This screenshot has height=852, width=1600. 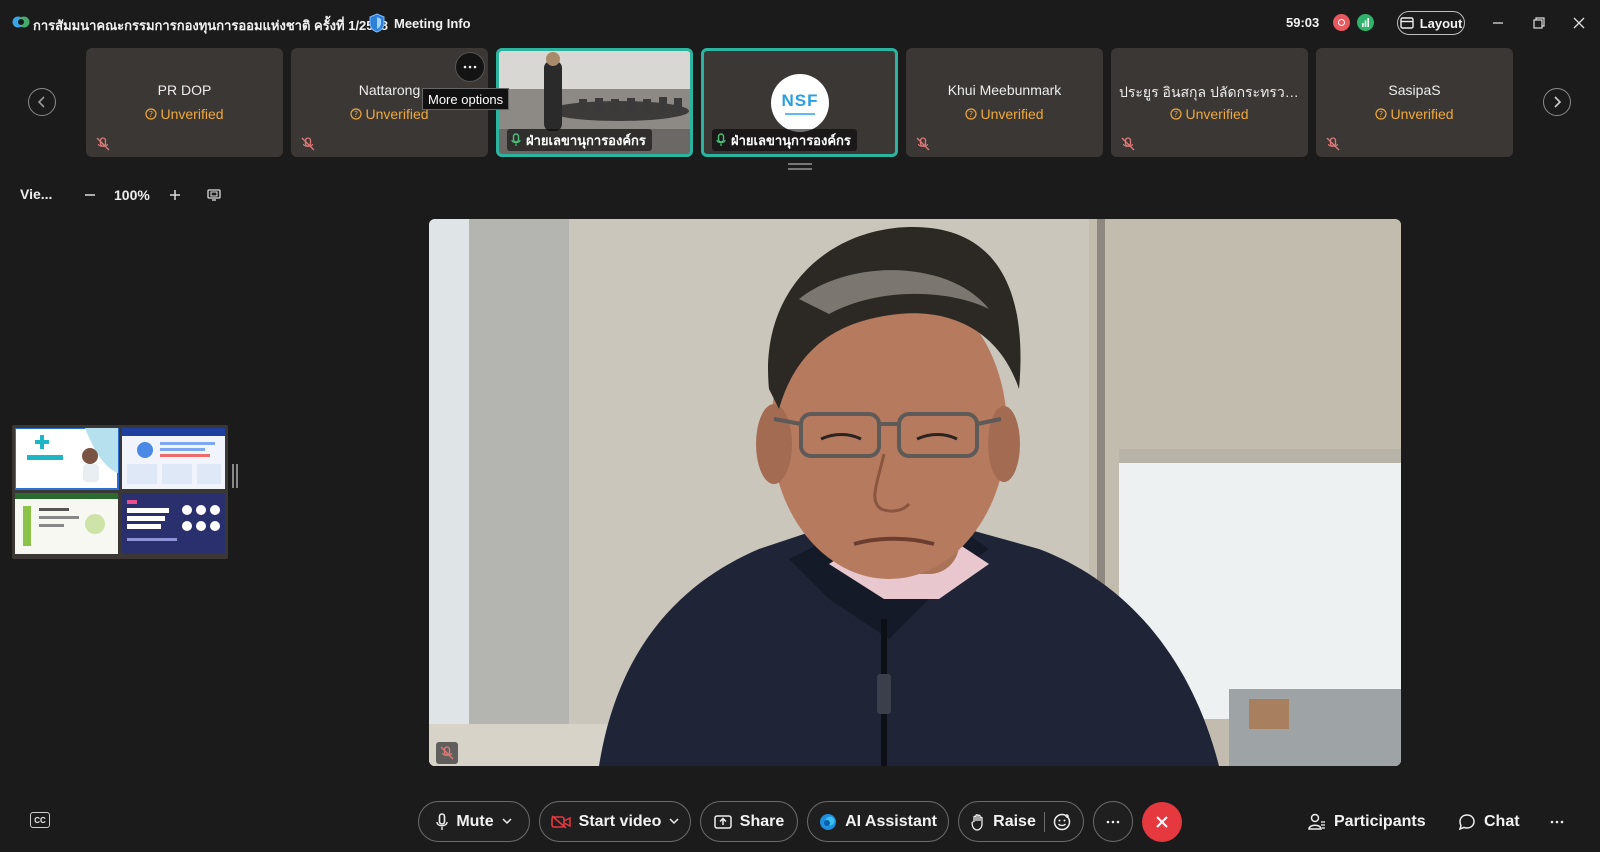 I want to click on signal-bars-icon, so click(x=1365, y=22).